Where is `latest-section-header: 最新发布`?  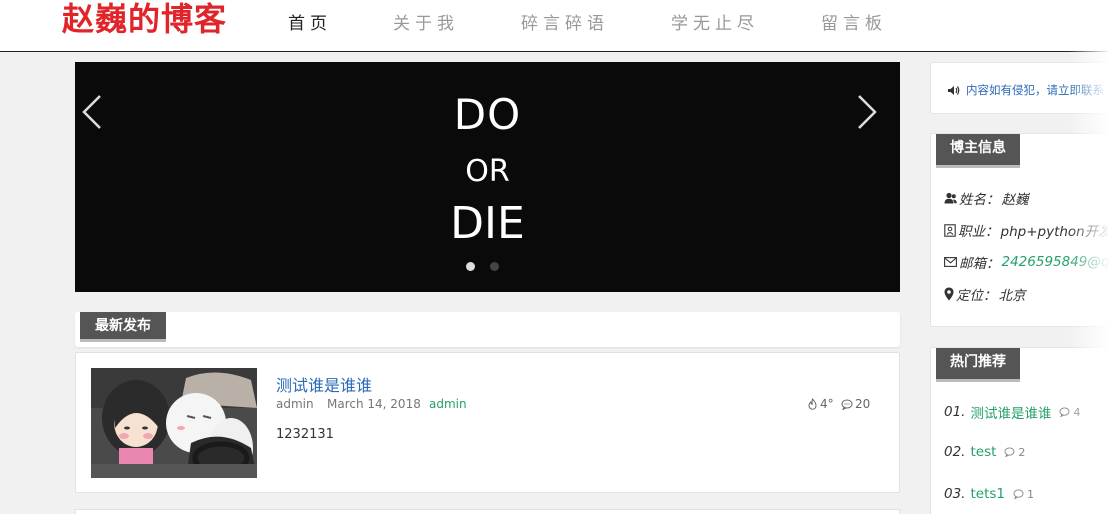
latest-section-header: 最新发布 is located at coordinates (487, 329).